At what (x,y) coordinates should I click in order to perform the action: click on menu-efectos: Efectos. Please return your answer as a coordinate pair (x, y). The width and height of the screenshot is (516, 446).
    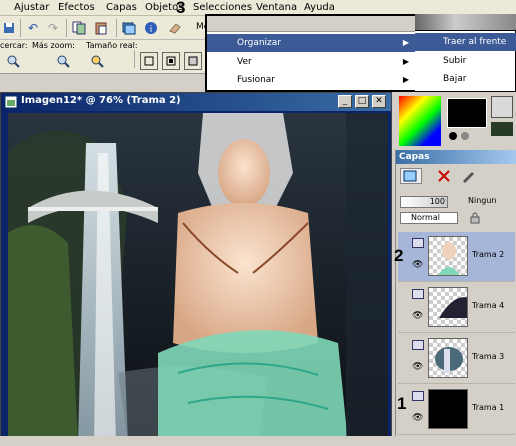
    Looking at the image, I should click on (76, 7).